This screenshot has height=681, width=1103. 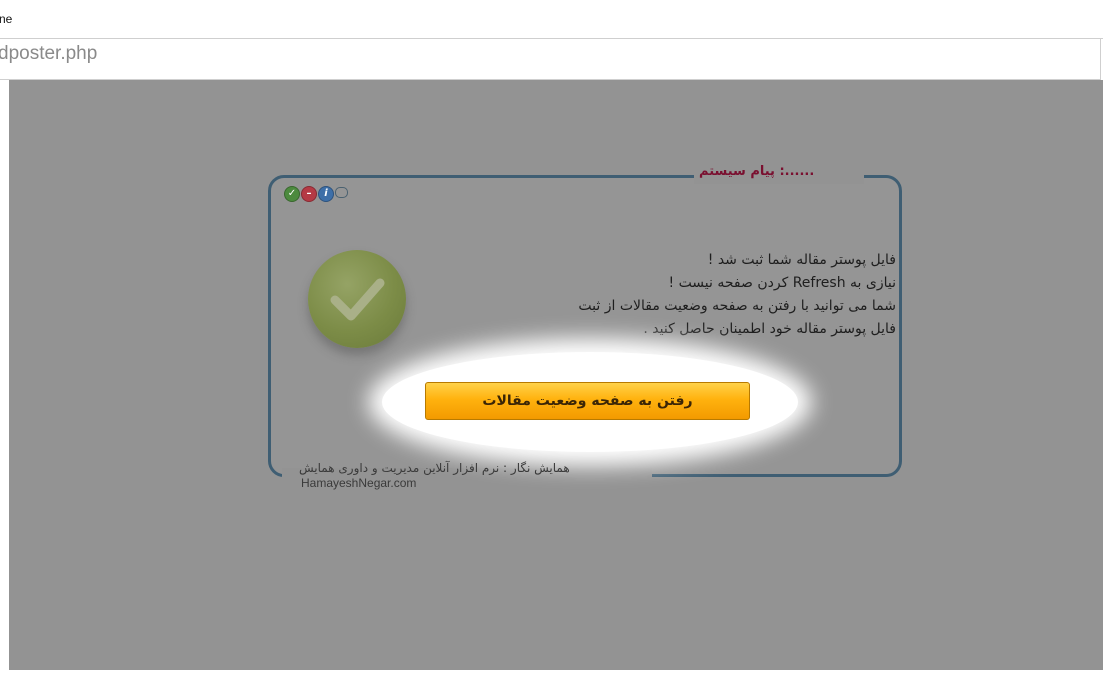 I want to click on info-icon: i, so click(x=326, y=194).